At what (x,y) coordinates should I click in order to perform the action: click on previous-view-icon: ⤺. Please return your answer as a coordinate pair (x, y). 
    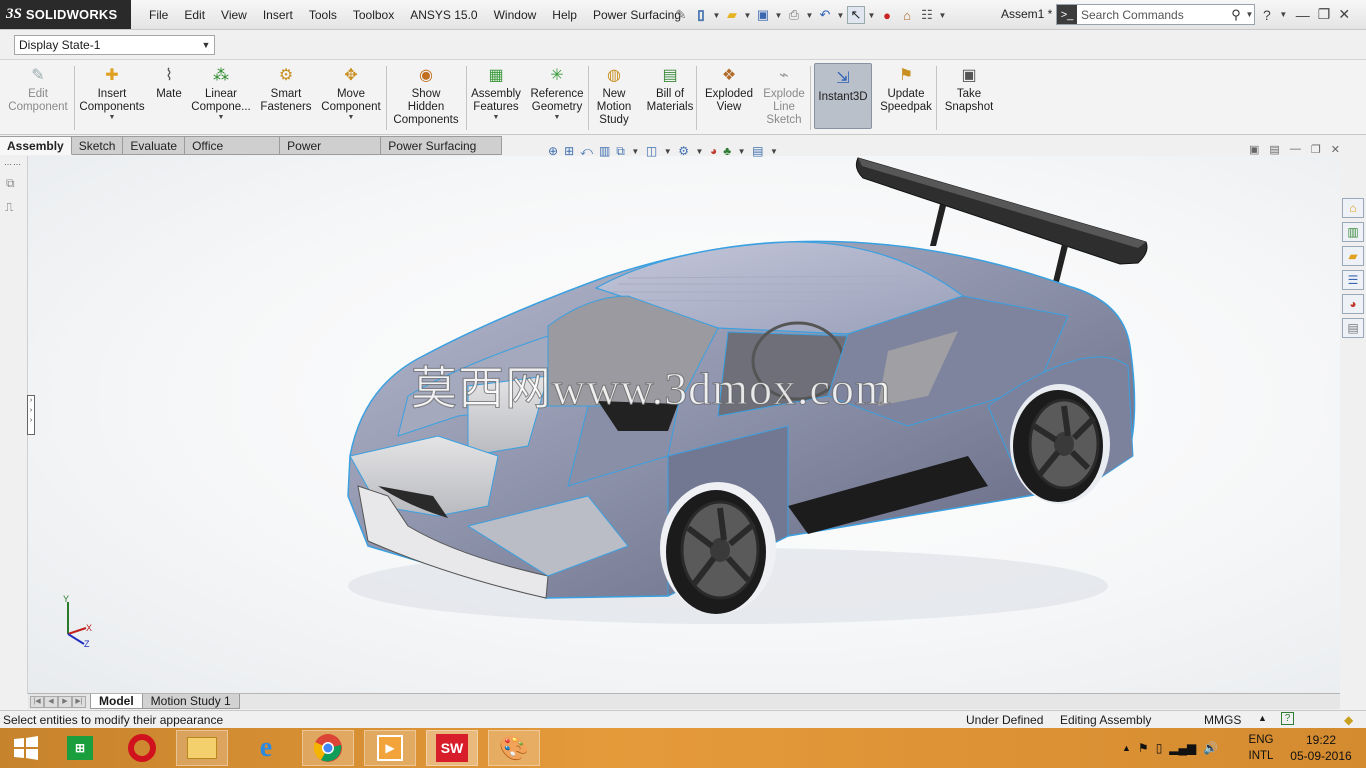
    Looking at the image, I should click on (586, 151).